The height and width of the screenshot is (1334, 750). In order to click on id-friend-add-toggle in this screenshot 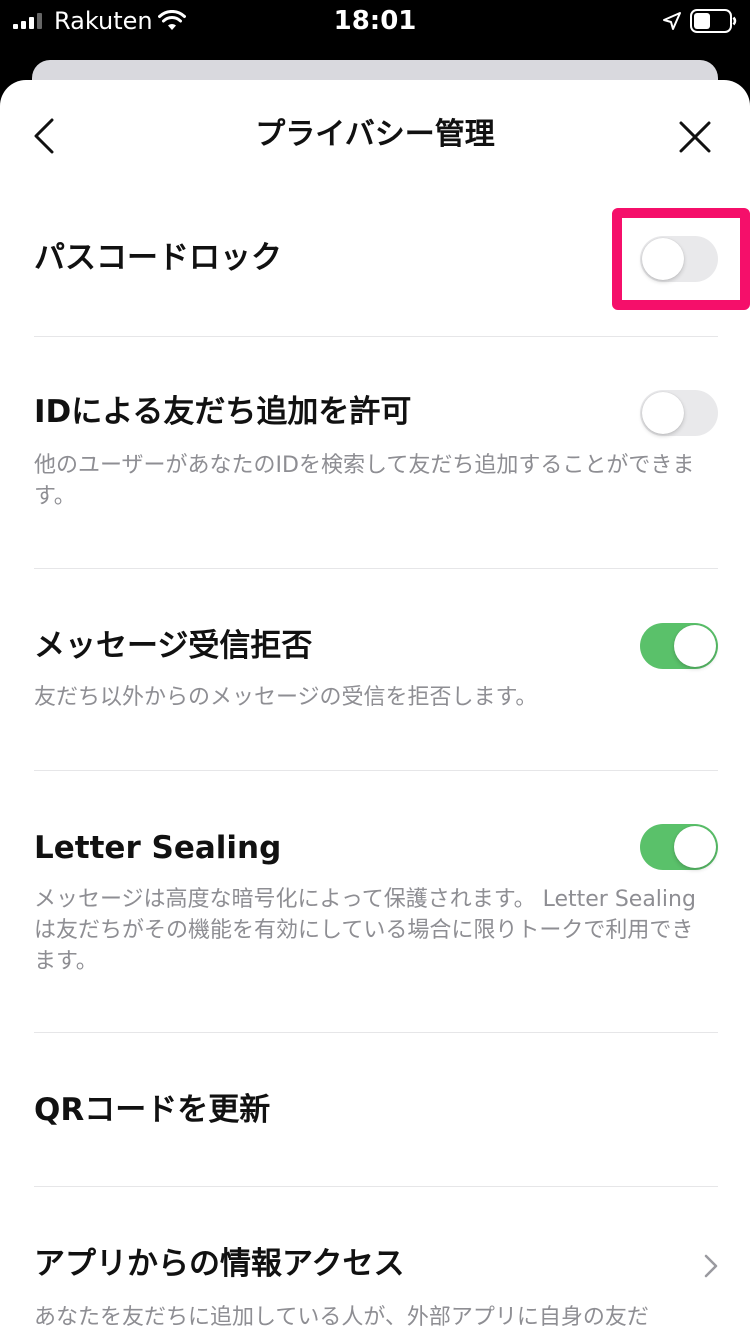, I will do `click(679, 413)`.